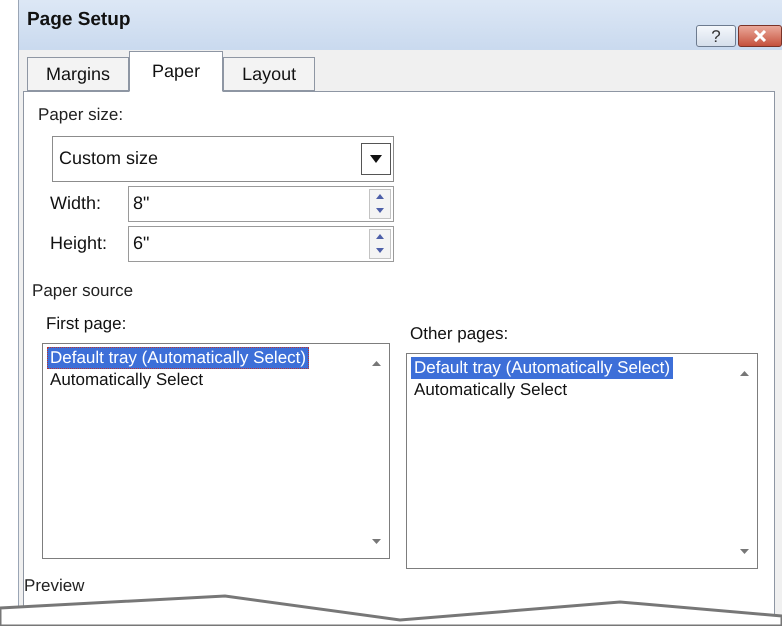 This screenshot has height=626, width=782. Describe the element at coordinates (269, 74) in the screenshot. I see `tab: Layout` at that location.